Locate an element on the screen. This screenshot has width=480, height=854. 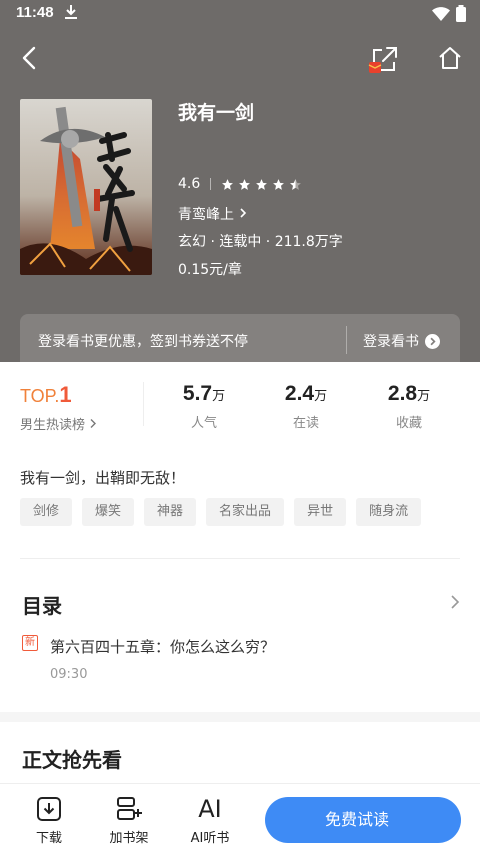
login-read-label: 登录看书 is located at coordinates (391, 342).